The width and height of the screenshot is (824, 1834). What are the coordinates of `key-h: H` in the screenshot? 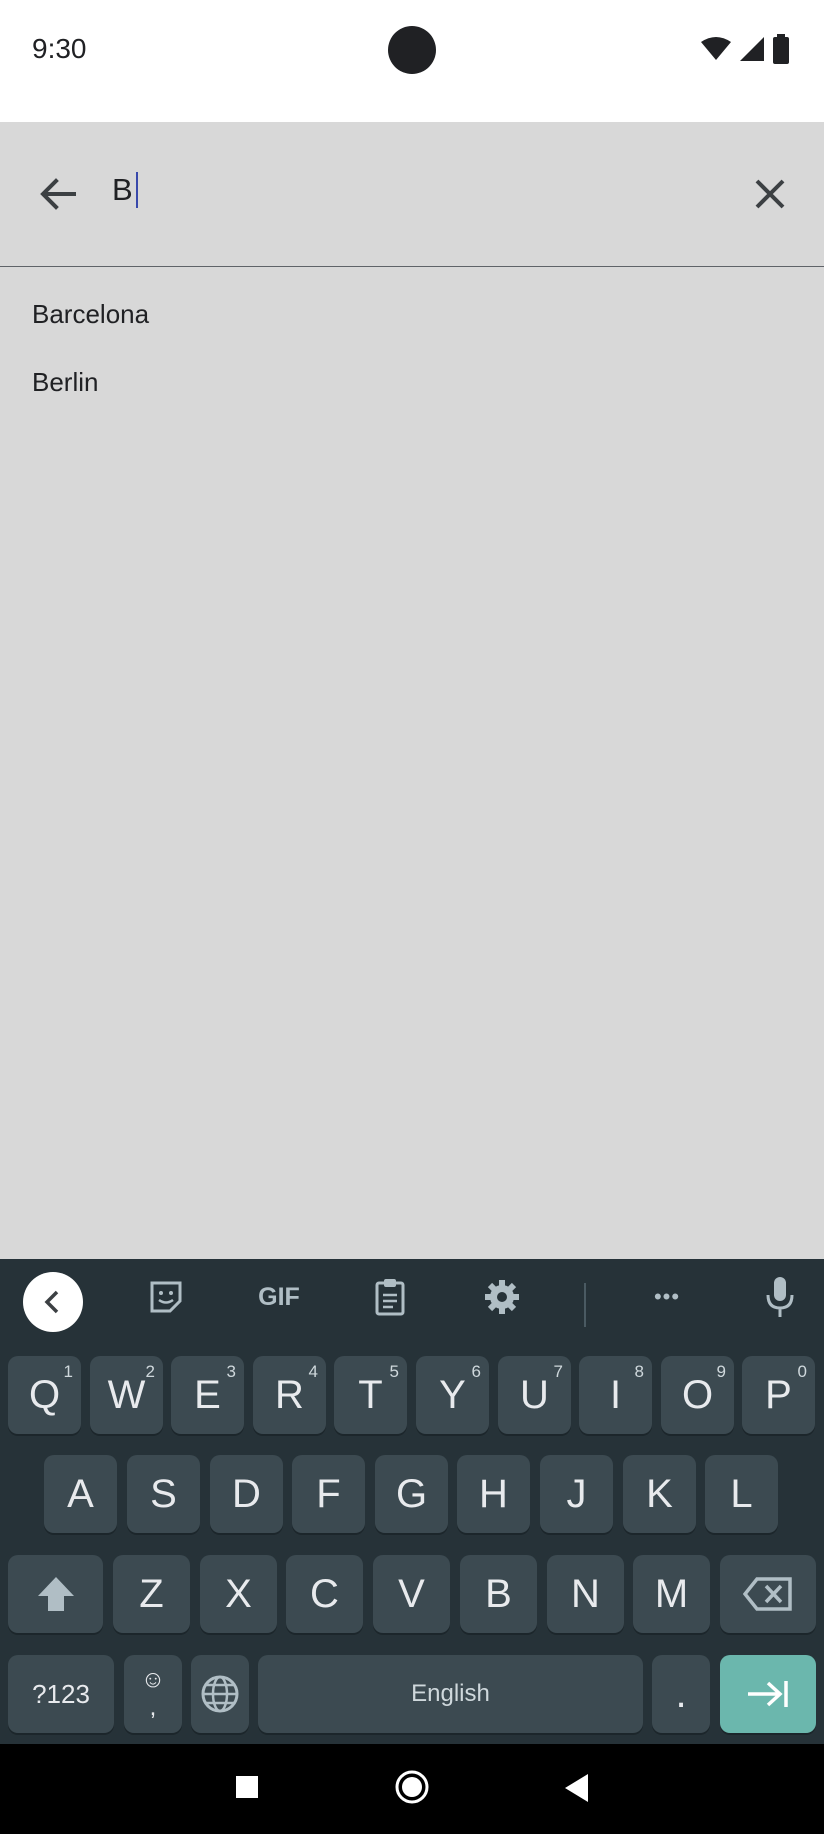 It's located at (493, 1494).